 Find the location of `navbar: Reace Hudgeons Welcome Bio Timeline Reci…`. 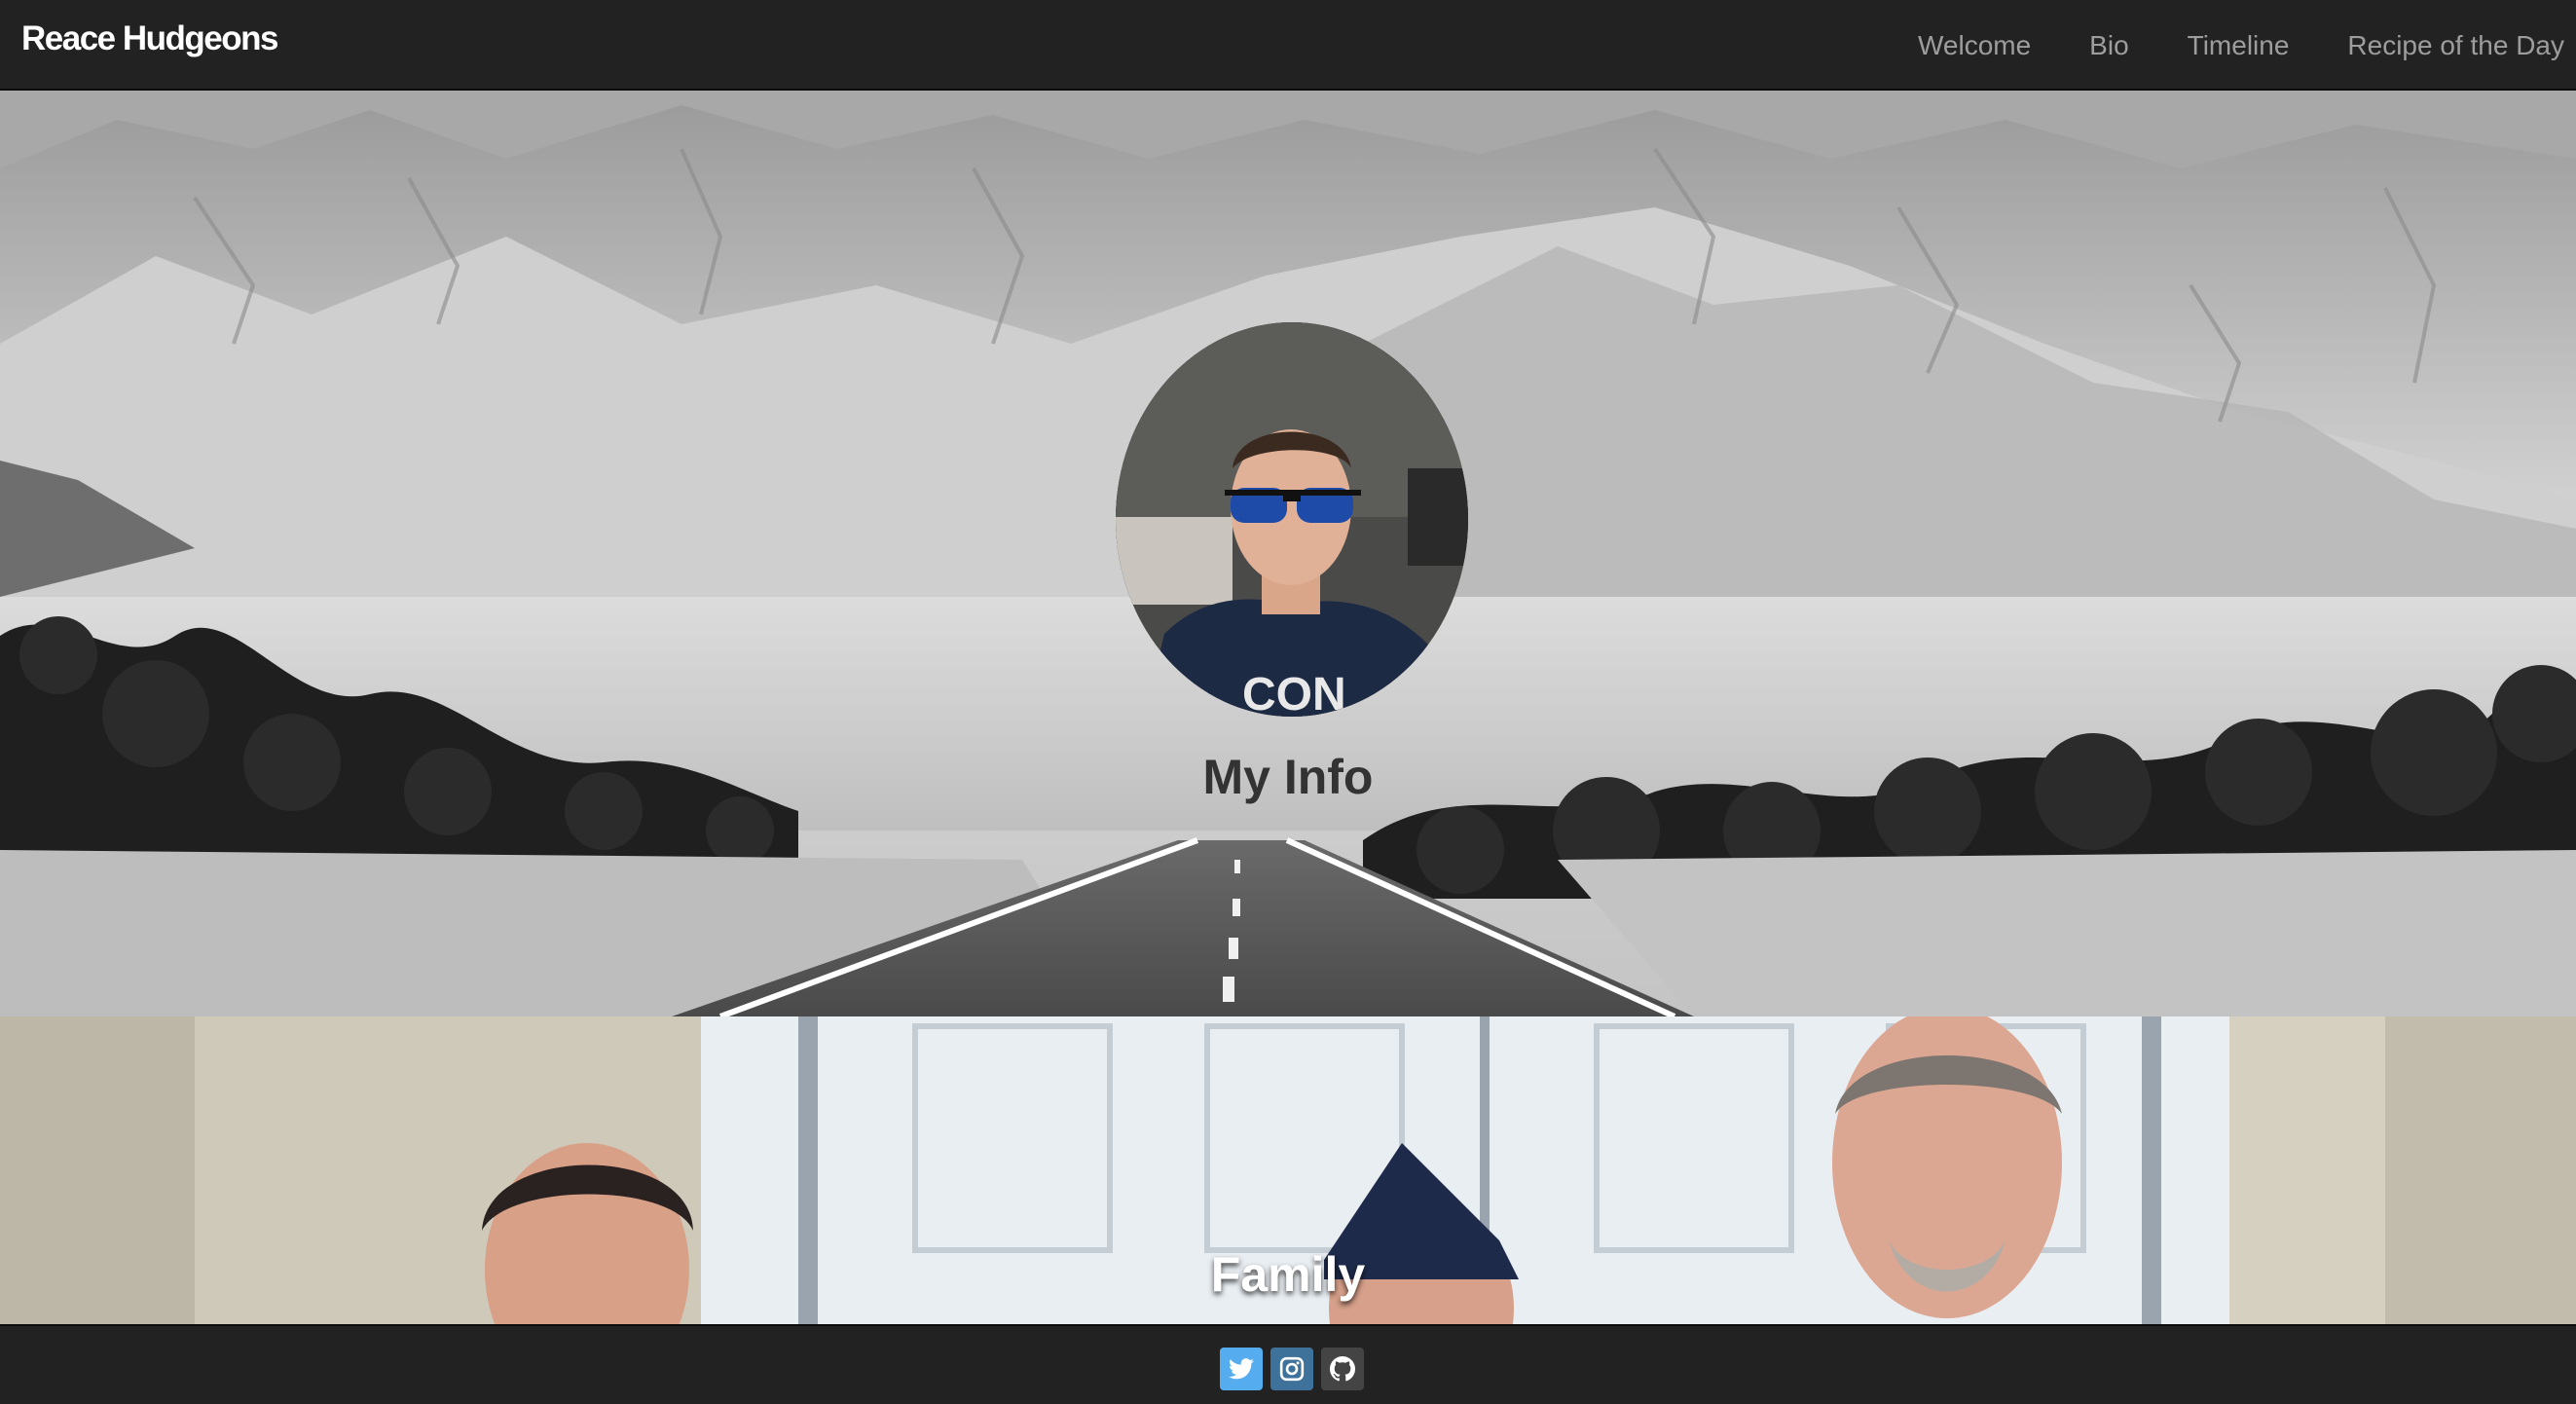

navbar: Reace Hudgeons Welcome Bio Timeline Reci… is located at coordinates (1288, 45).